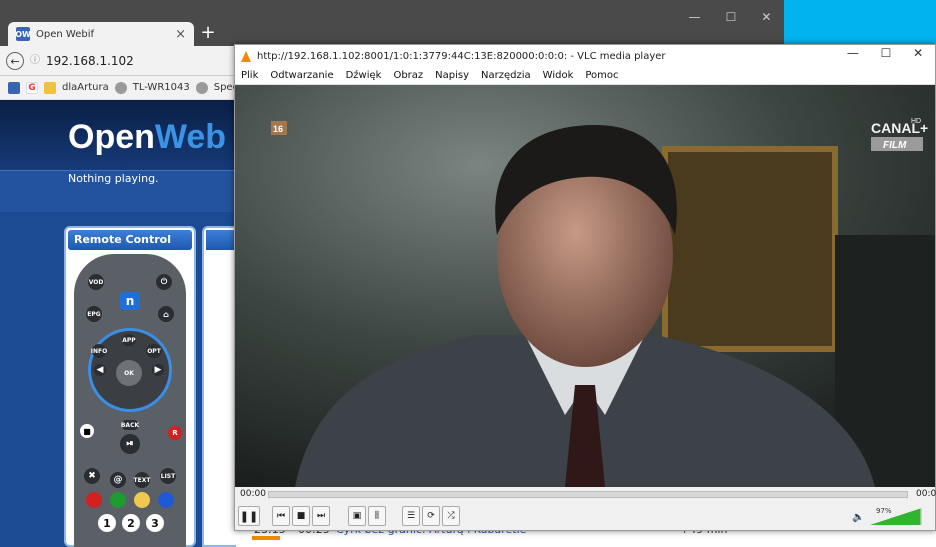  I want to click on now-playing-text: Nothing playing., so click(113, 178).